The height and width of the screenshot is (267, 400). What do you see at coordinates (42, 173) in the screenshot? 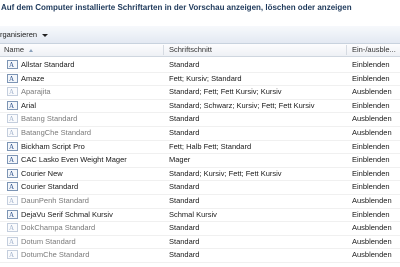
I see `font-name: Courier New` at bounding box center [42, 173].